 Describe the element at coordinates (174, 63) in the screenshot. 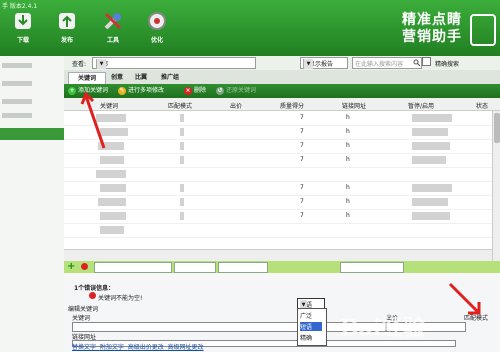

I see `scope-dropdown: 全部 ▼` at that location.